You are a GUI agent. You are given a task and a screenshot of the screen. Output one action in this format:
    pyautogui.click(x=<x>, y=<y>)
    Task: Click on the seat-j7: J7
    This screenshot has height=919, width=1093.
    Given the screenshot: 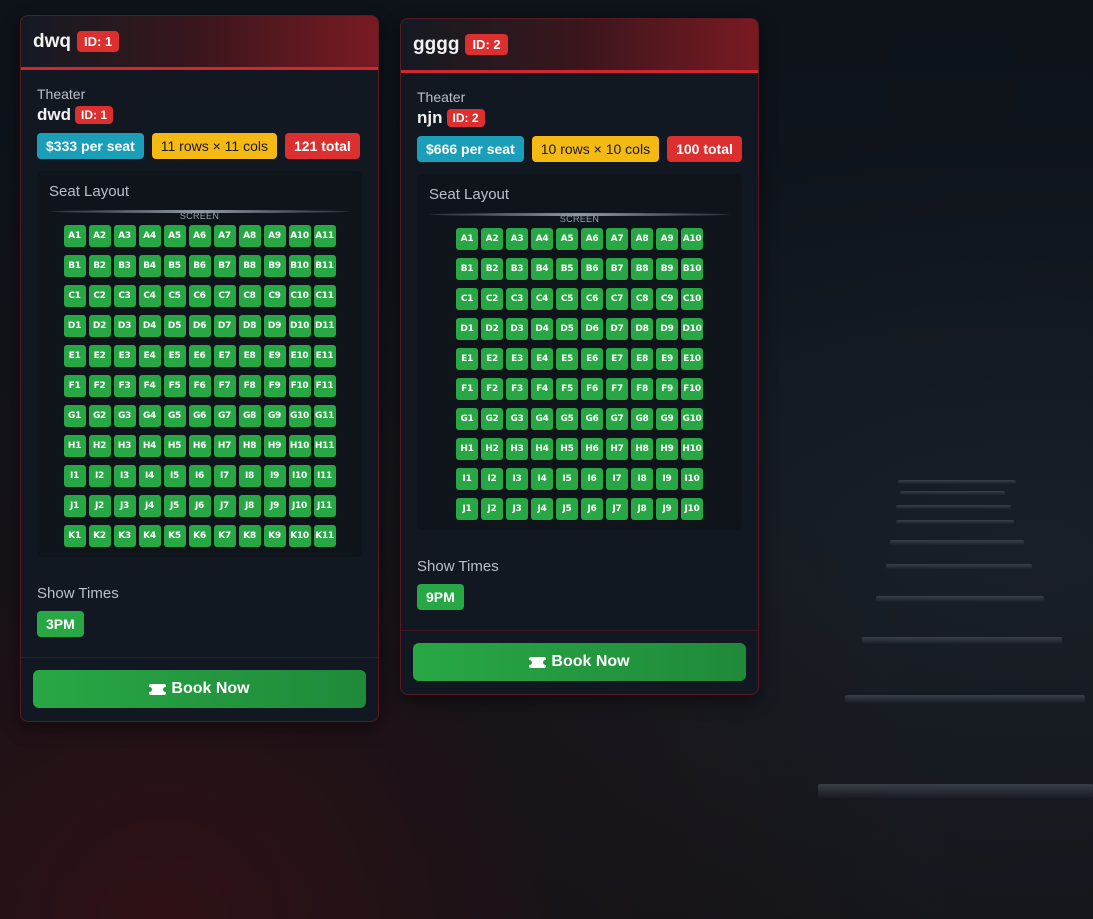 What is the action you would take?
    pyautogui.click(x=617, y=509)
    